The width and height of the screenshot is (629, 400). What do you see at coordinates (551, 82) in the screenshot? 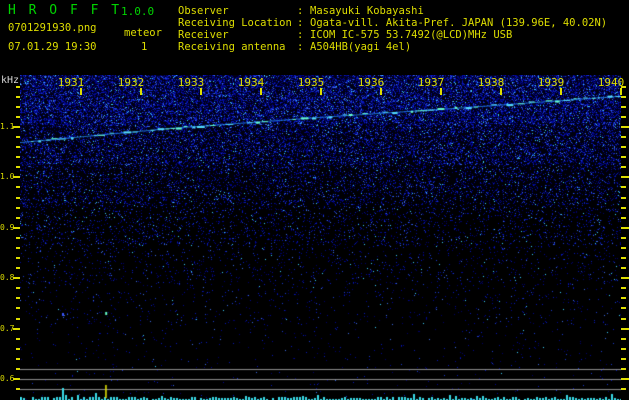
I see `time-label: 1939` at bounding box center [551, 82].